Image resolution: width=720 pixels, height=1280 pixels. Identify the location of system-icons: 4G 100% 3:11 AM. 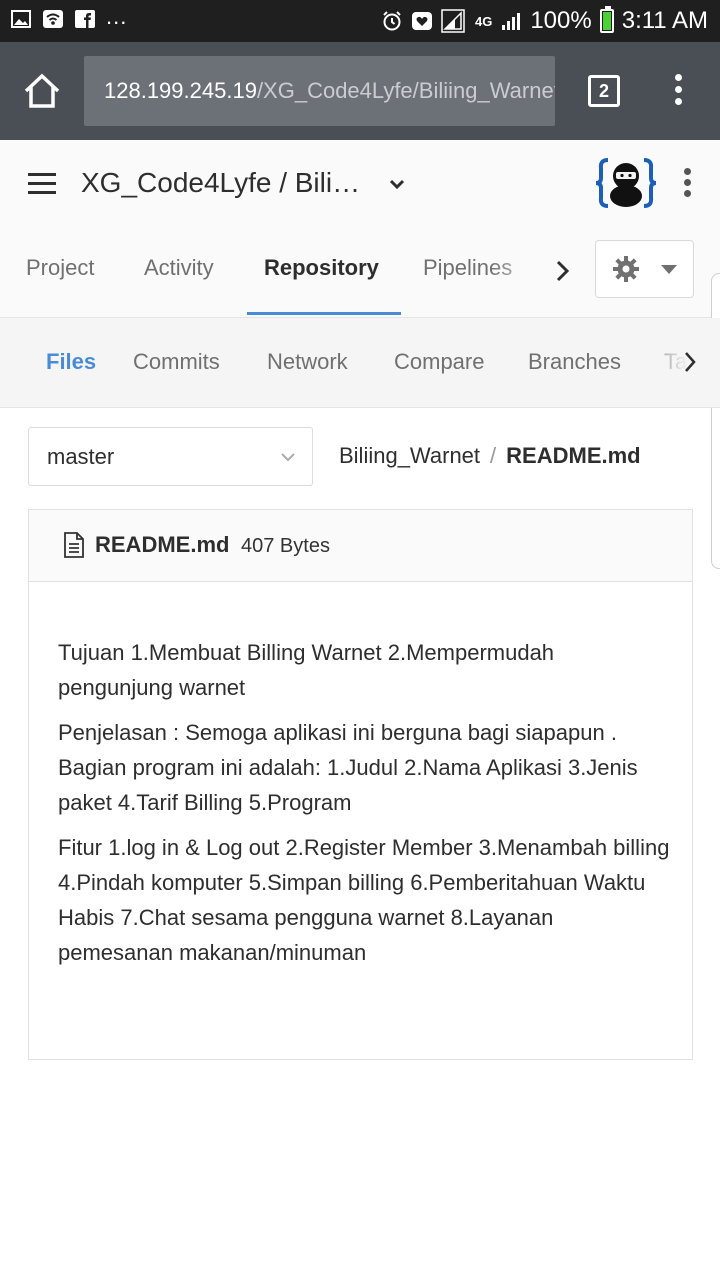
(544, 21).